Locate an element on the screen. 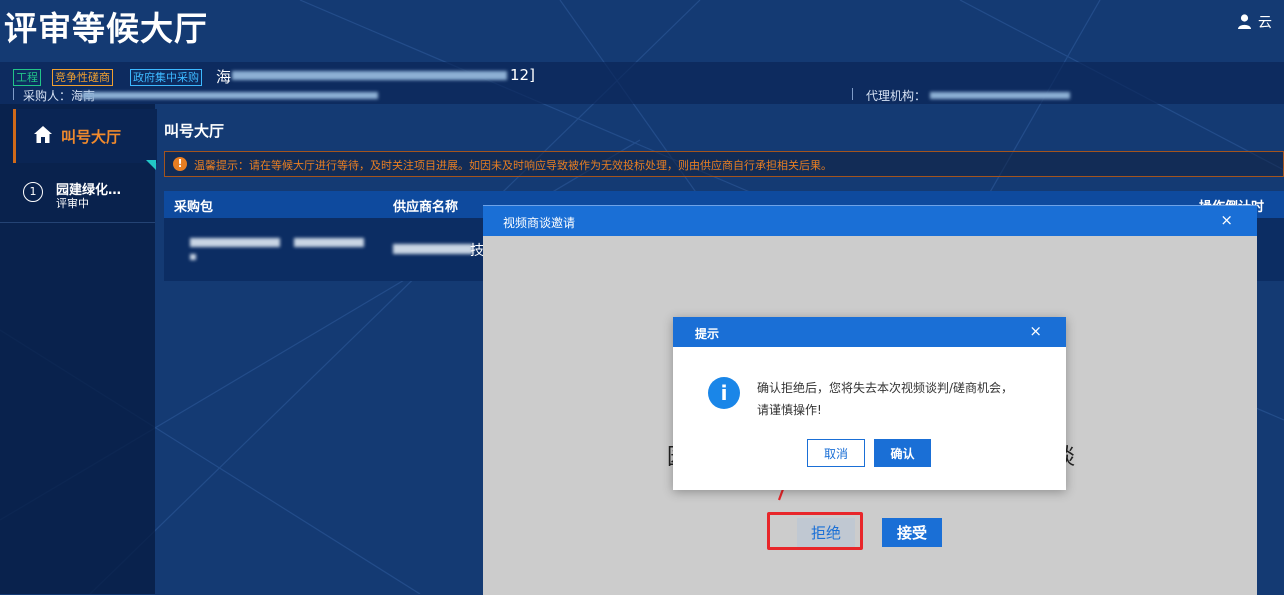 Image resolution: width=1284 pixels, height=595 pixels. modal-title: 视频商谈邀请 is located at coordinates (539, 223).